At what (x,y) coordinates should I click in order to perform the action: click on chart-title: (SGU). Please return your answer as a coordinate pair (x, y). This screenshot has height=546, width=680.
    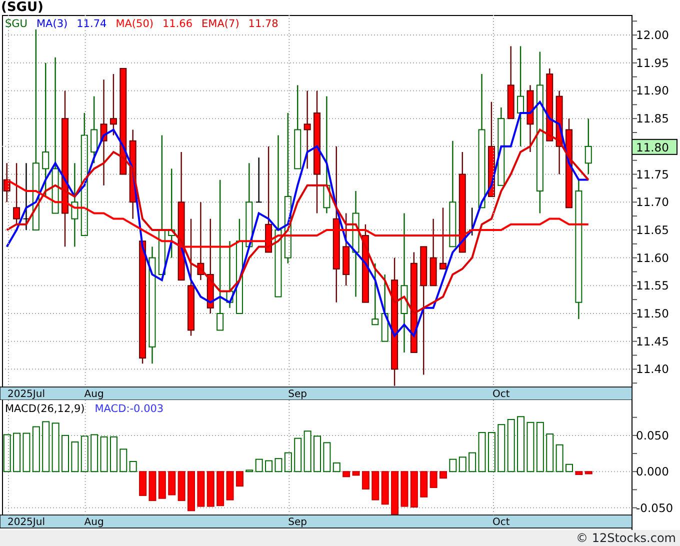
    Looking at the image, I should click on (22, 7).